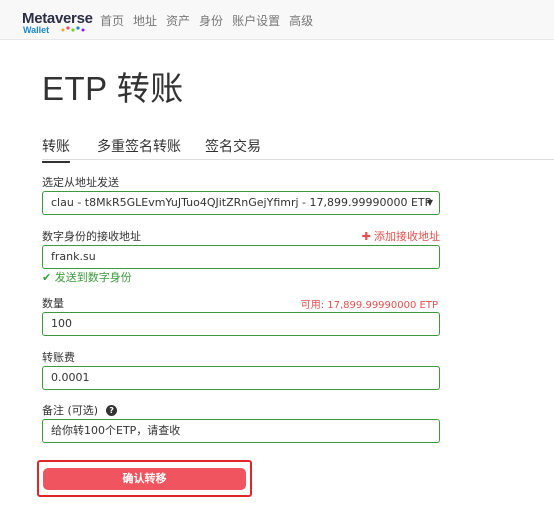 Image resolution: width=554 pixels, height=507 pixels. Describe the element at coordinates (56, 149) in the screenshot. I see `tab-transfer: 转账` at that location.